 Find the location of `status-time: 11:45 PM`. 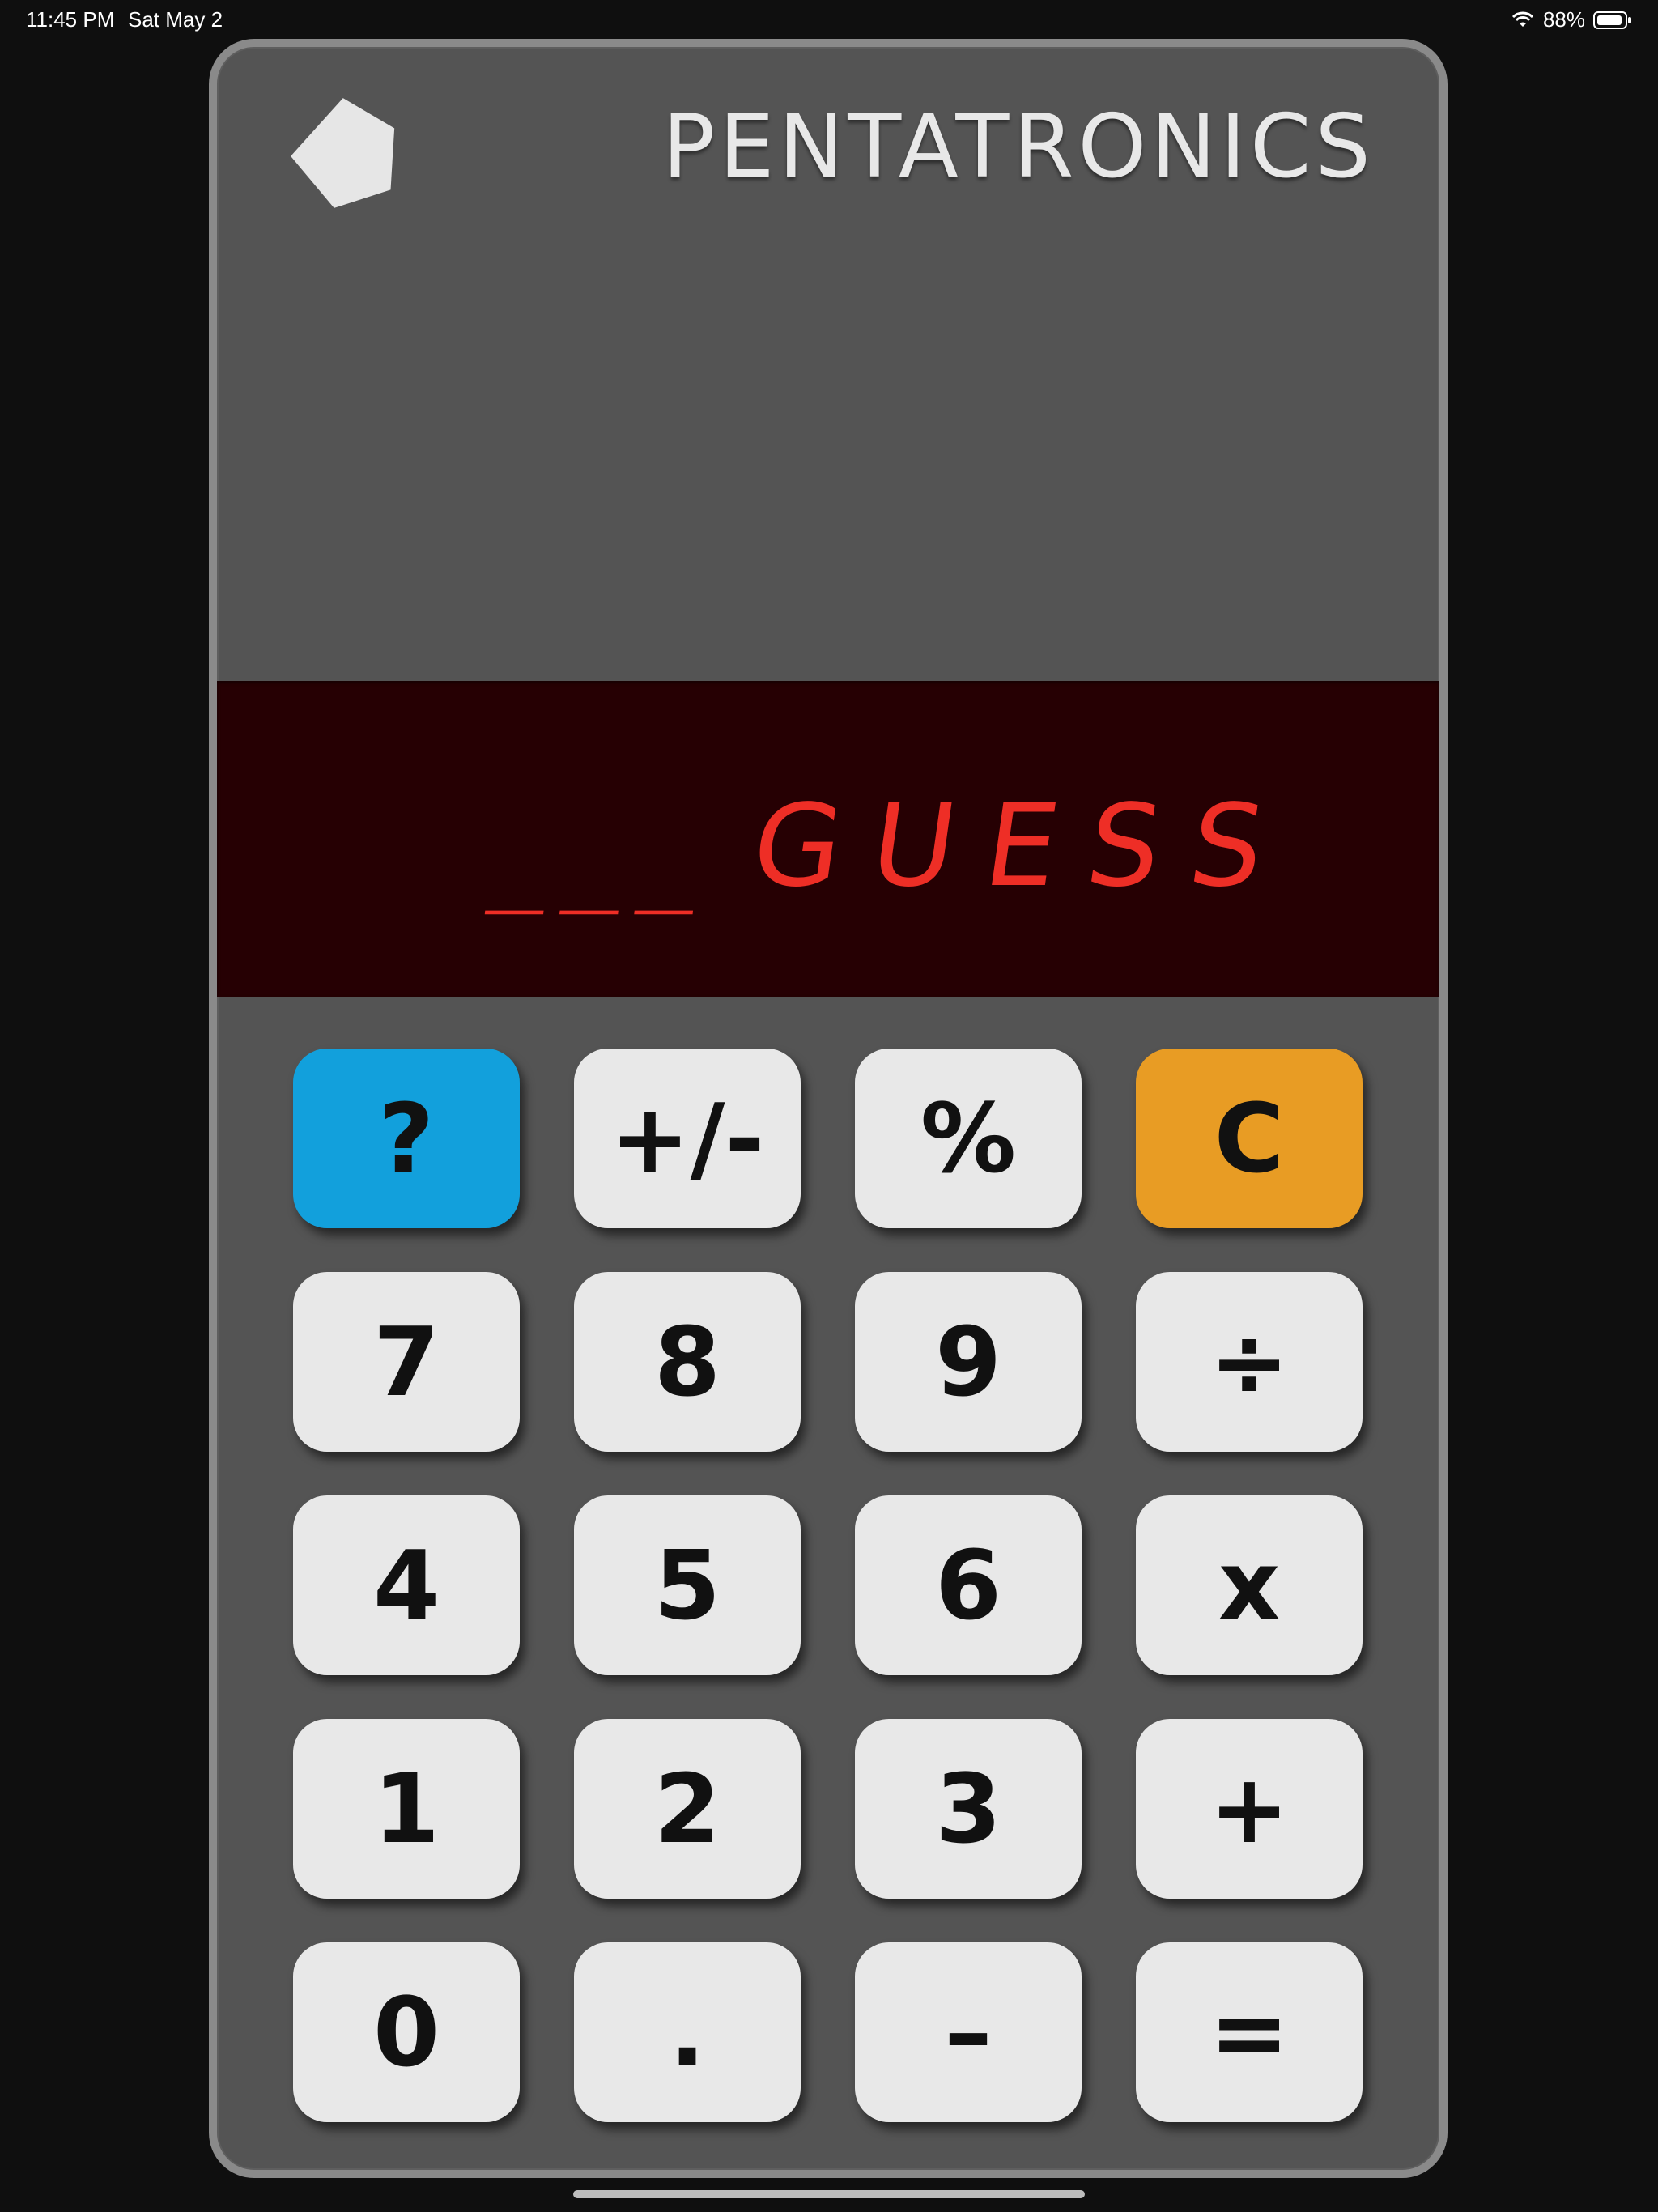

status-time: 11:45 PM is located at coordinates (70, 19).